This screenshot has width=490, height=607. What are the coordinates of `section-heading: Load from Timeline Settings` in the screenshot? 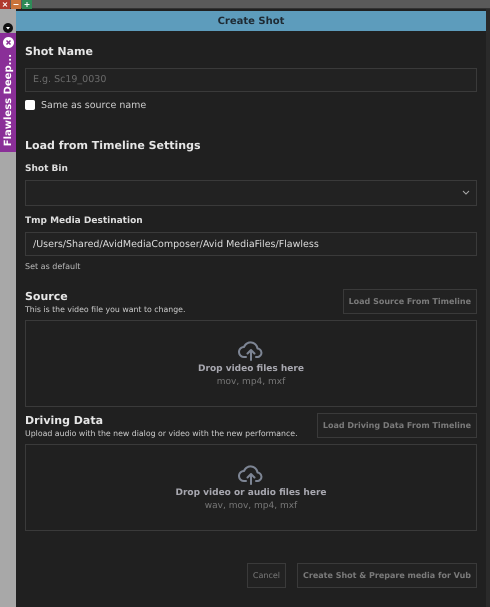 It's located at (113, 145).